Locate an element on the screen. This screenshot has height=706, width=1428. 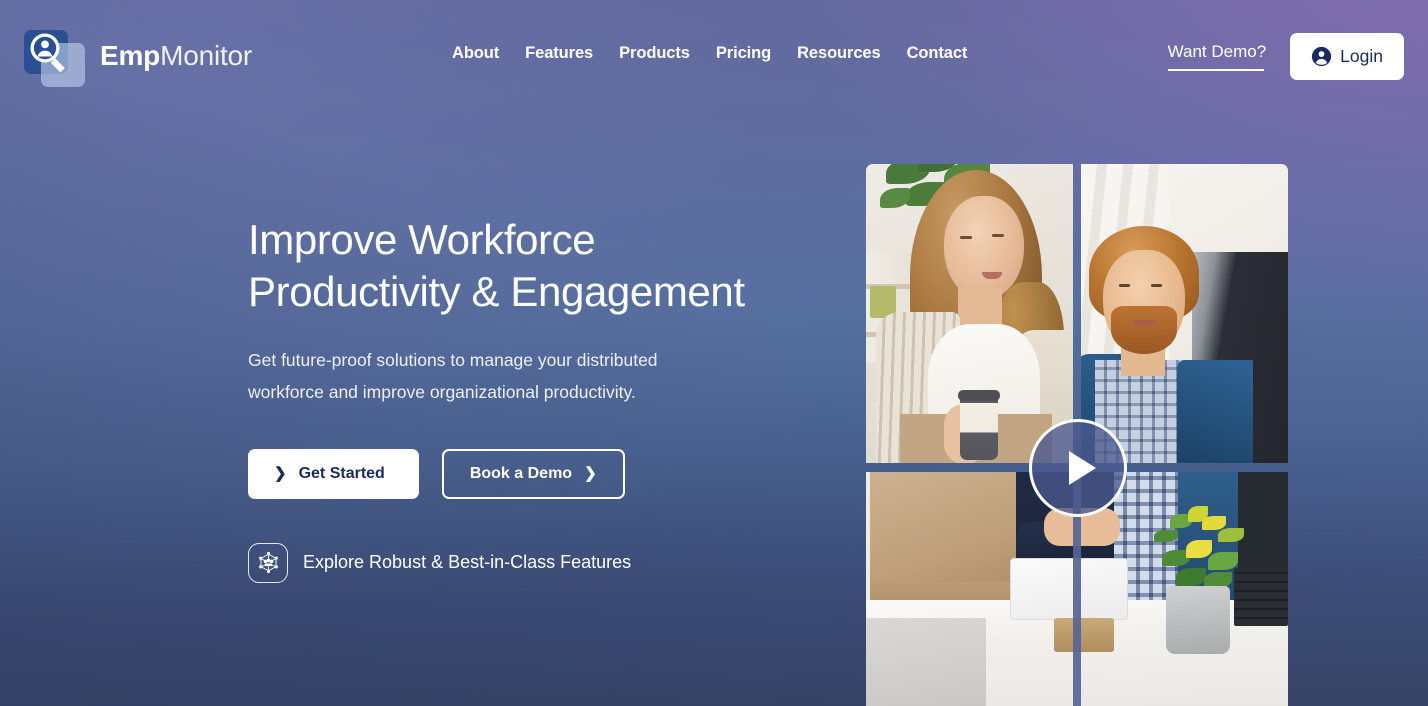
nav-item-products: Products is located at coordinates (654, 53).